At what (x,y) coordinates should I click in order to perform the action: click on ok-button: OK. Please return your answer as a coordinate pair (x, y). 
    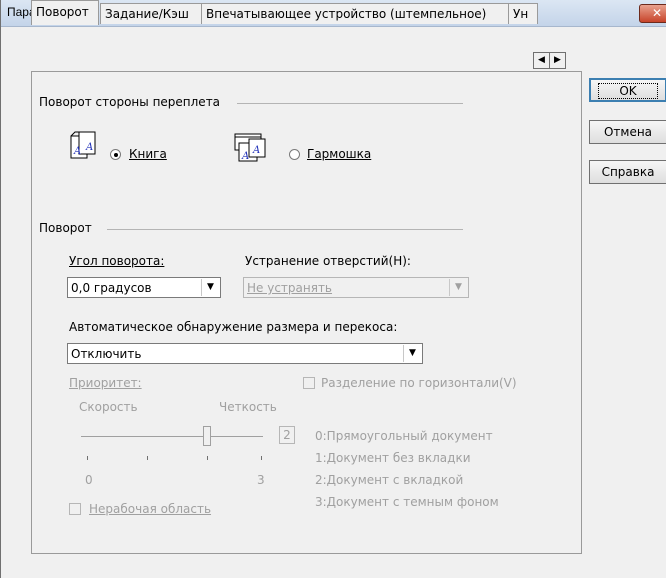
    Looking at the image, I should click on (627, 90).